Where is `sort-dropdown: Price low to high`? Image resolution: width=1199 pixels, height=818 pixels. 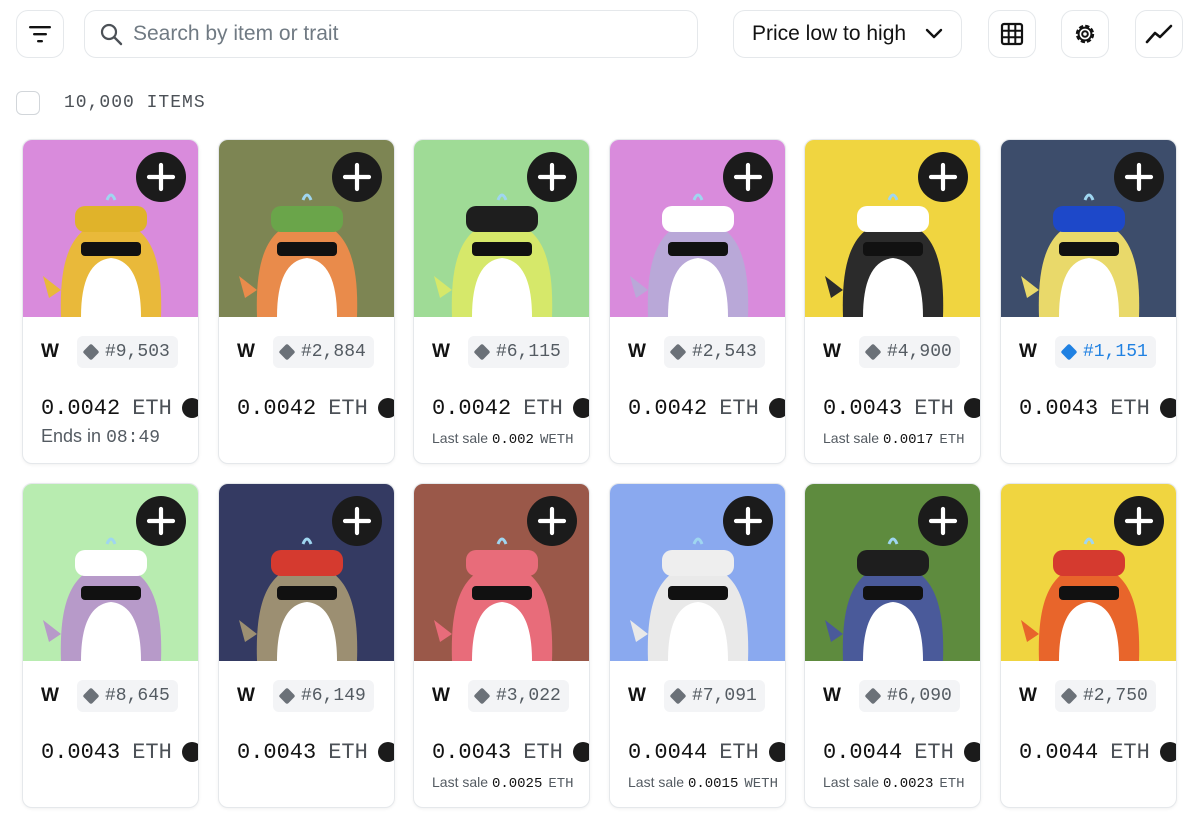
sort-dropdown: Price low to high is located at coordinates (847, 34).